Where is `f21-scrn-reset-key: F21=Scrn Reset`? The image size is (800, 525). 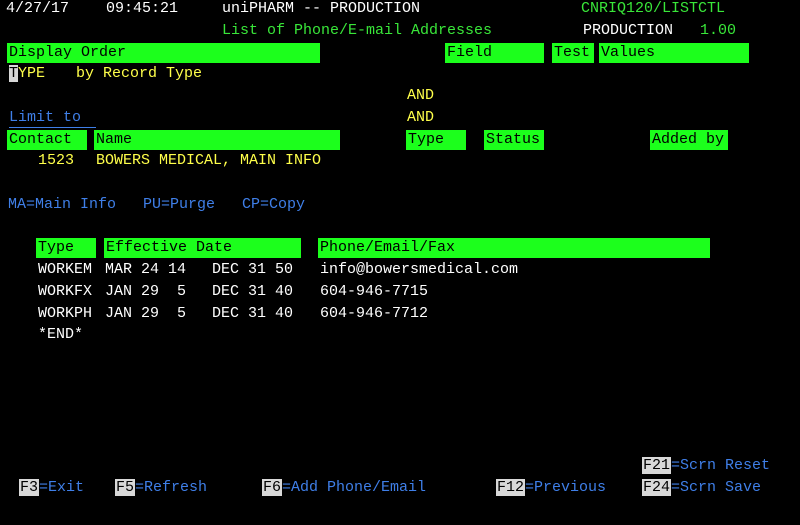 f21-scrn-reset-key: F21=Scrn Reset is located at coordinates (706, 466).